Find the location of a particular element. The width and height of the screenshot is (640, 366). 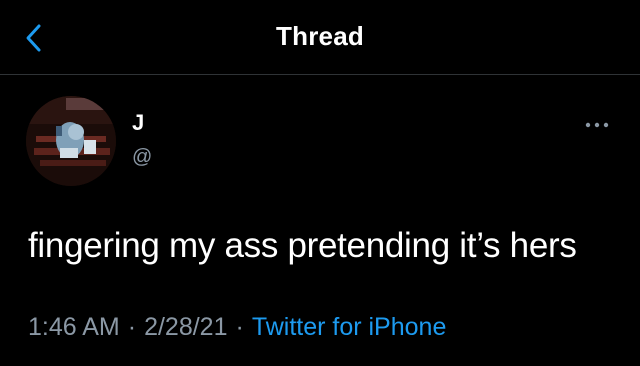

author-handle: @ is located at coordinates (142, 157).